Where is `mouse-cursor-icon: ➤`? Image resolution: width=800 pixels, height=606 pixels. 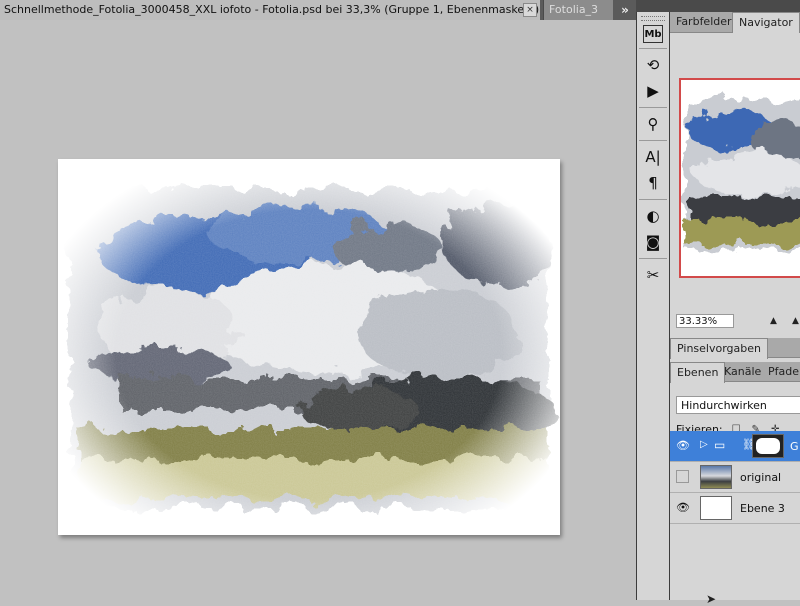 mouse-cursor-icon: ➤ is located at coordinates (711, 599).